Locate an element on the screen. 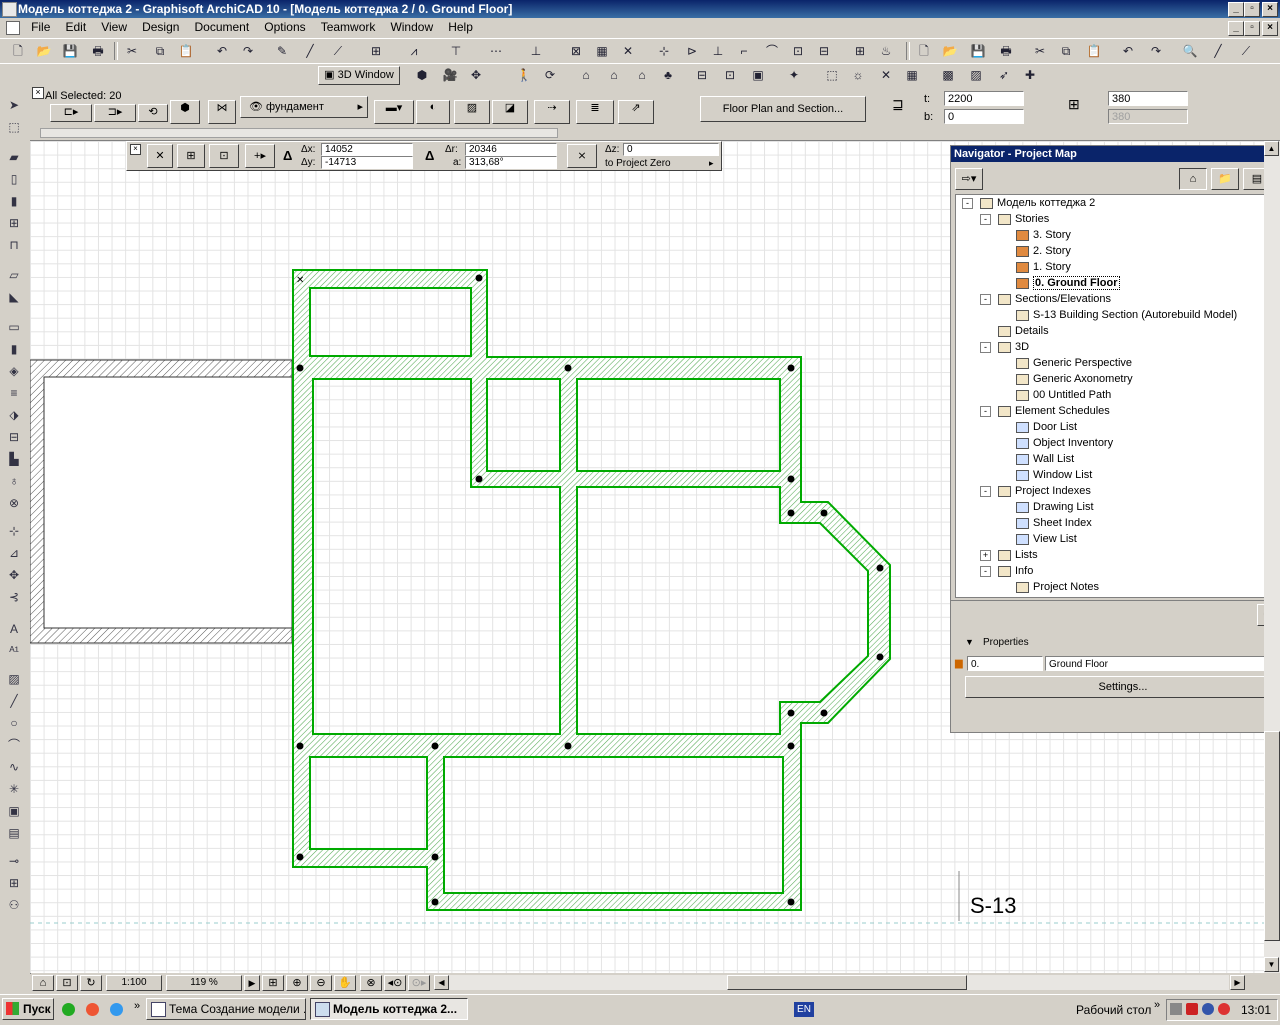 The image size is (1280, 1025). animation-icon: ➶ is located at coordinates (1004, 75).